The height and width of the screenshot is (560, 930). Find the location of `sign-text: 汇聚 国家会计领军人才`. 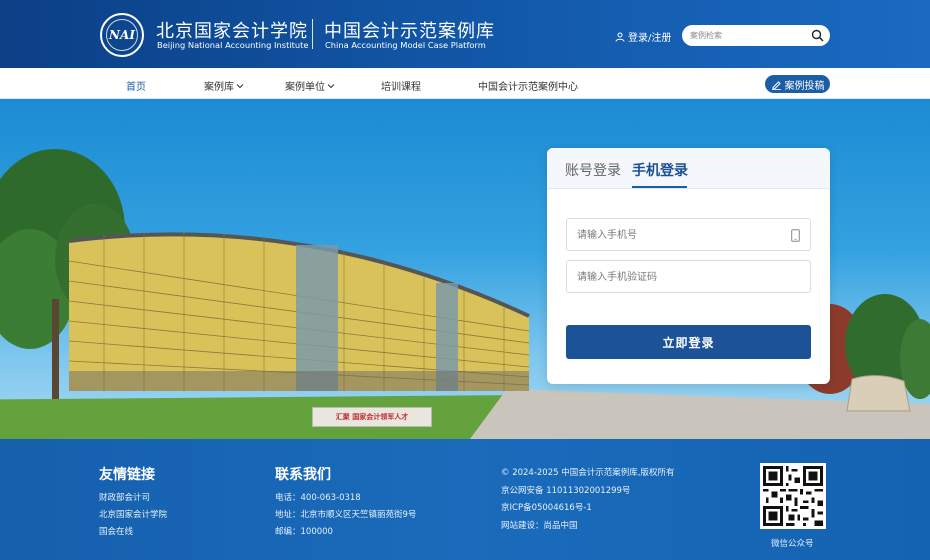

sign-text: 汇聚 国家会计领军人才 is located at coordinates (372, 417).